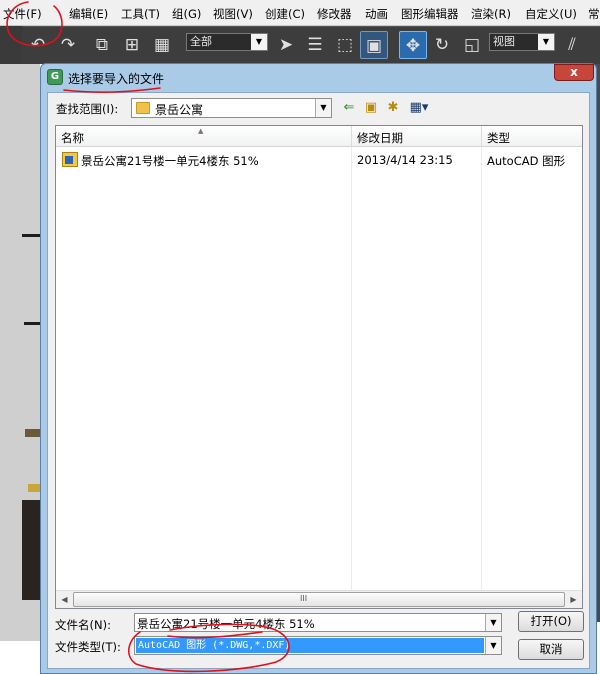 The height and width of the screenshot is (674, 600). Describe the element at coordinates (55, 77) in the screenshot. I see `app-logo-icon: G` at that location.